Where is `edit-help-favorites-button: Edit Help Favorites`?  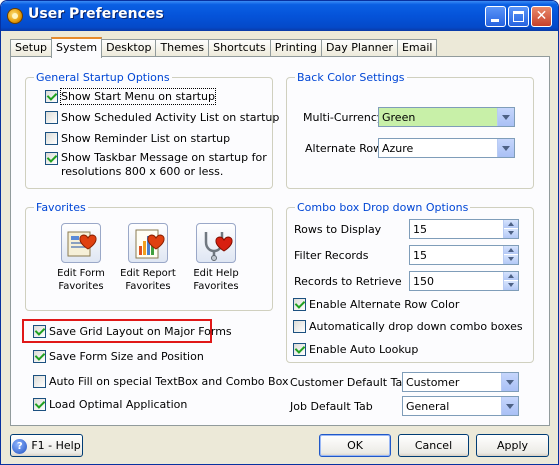 edit-help-favorites-button: Edit Help Favorites is located at coordinates (216, 258).